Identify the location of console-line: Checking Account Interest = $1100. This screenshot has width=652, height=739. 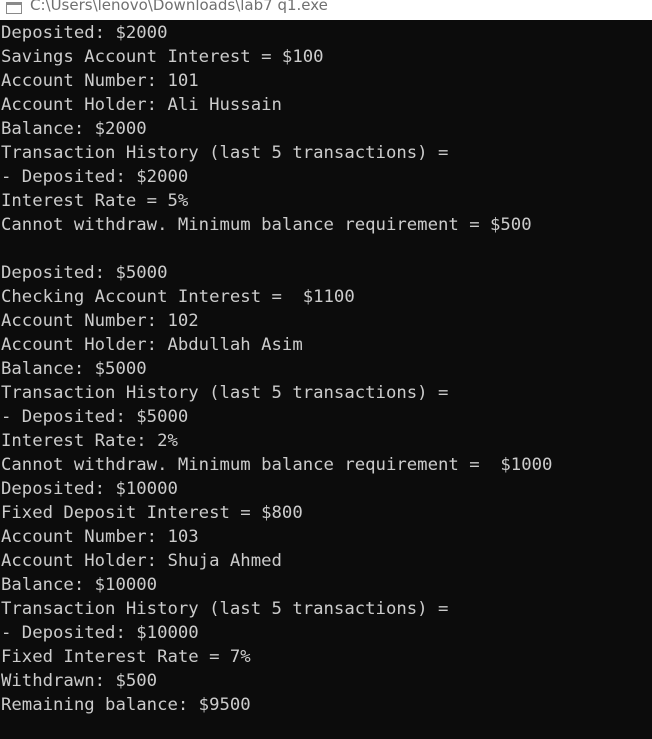
(178, 297).